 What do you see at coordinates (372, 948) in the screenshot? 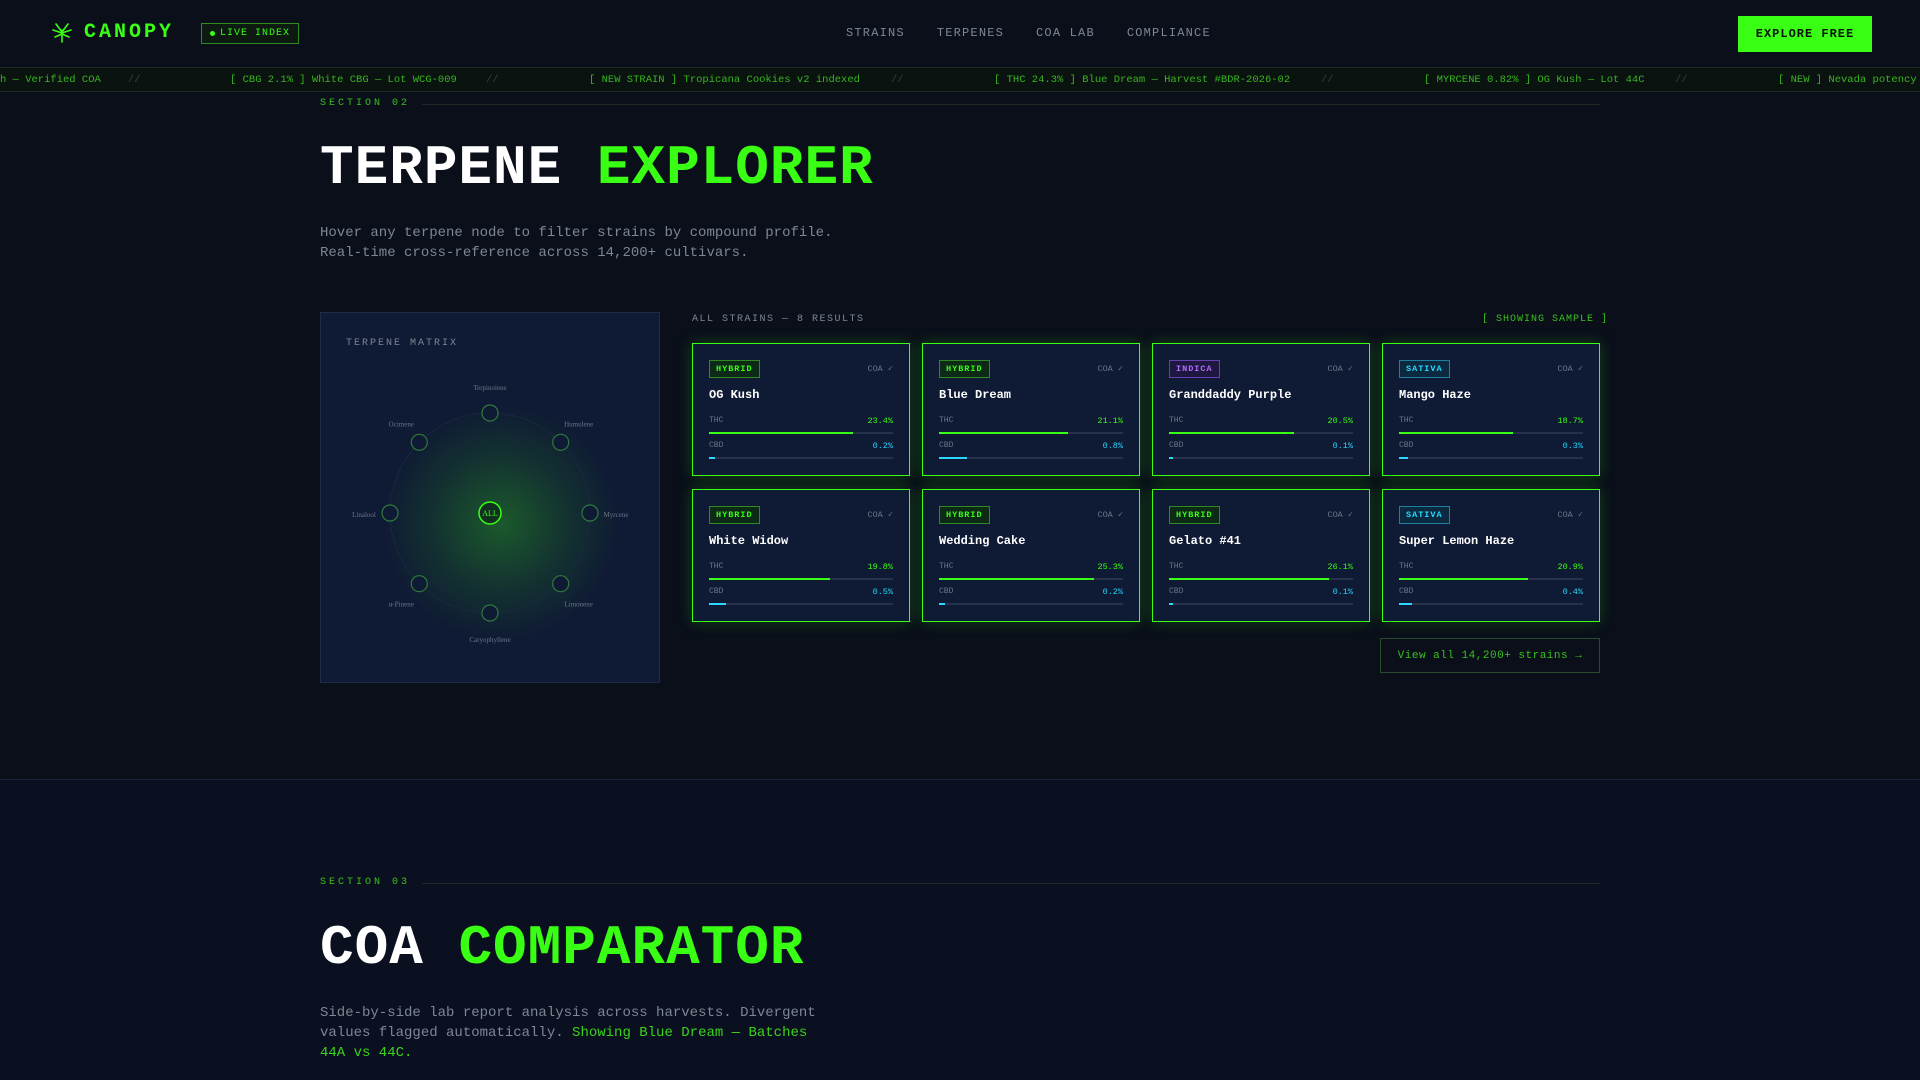
I see `title-main: COA` at bounding box center [372, 948].